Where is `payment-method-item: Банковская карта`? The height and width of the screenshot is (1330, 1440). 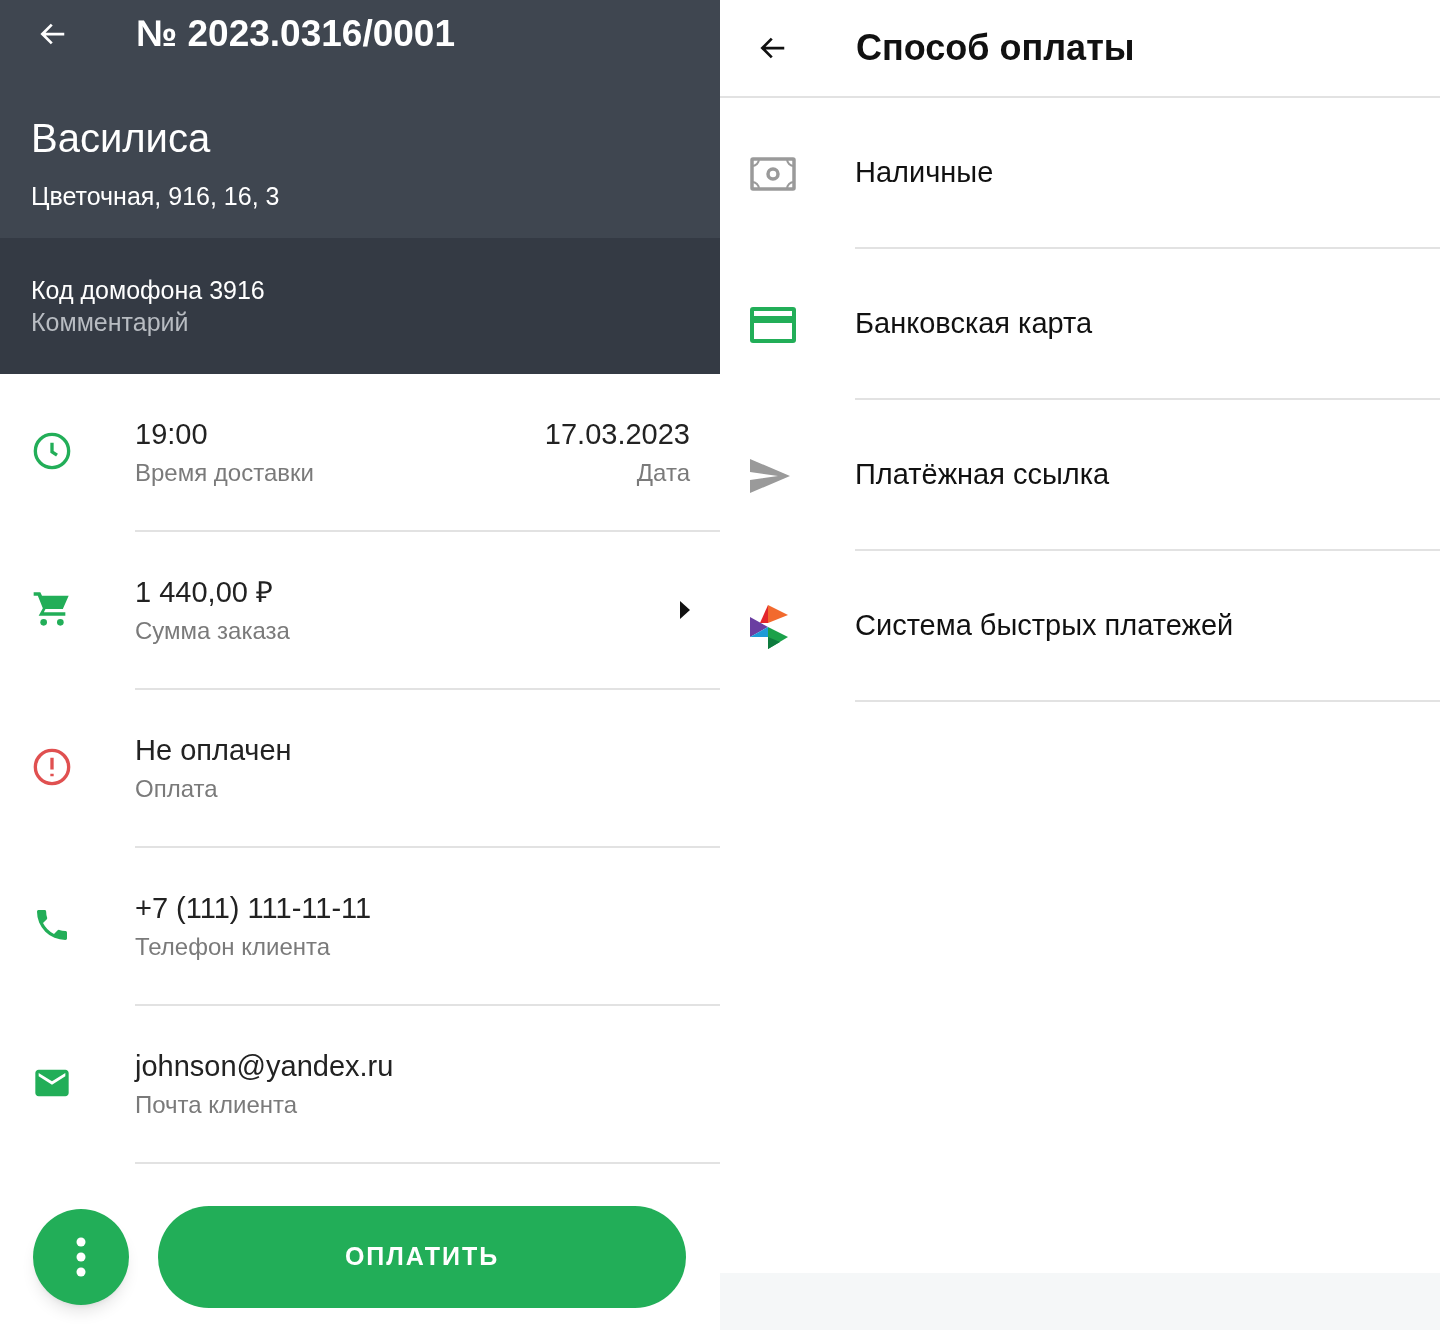
payment-method-item: Банковская карта is located at coordinates (974, 323).